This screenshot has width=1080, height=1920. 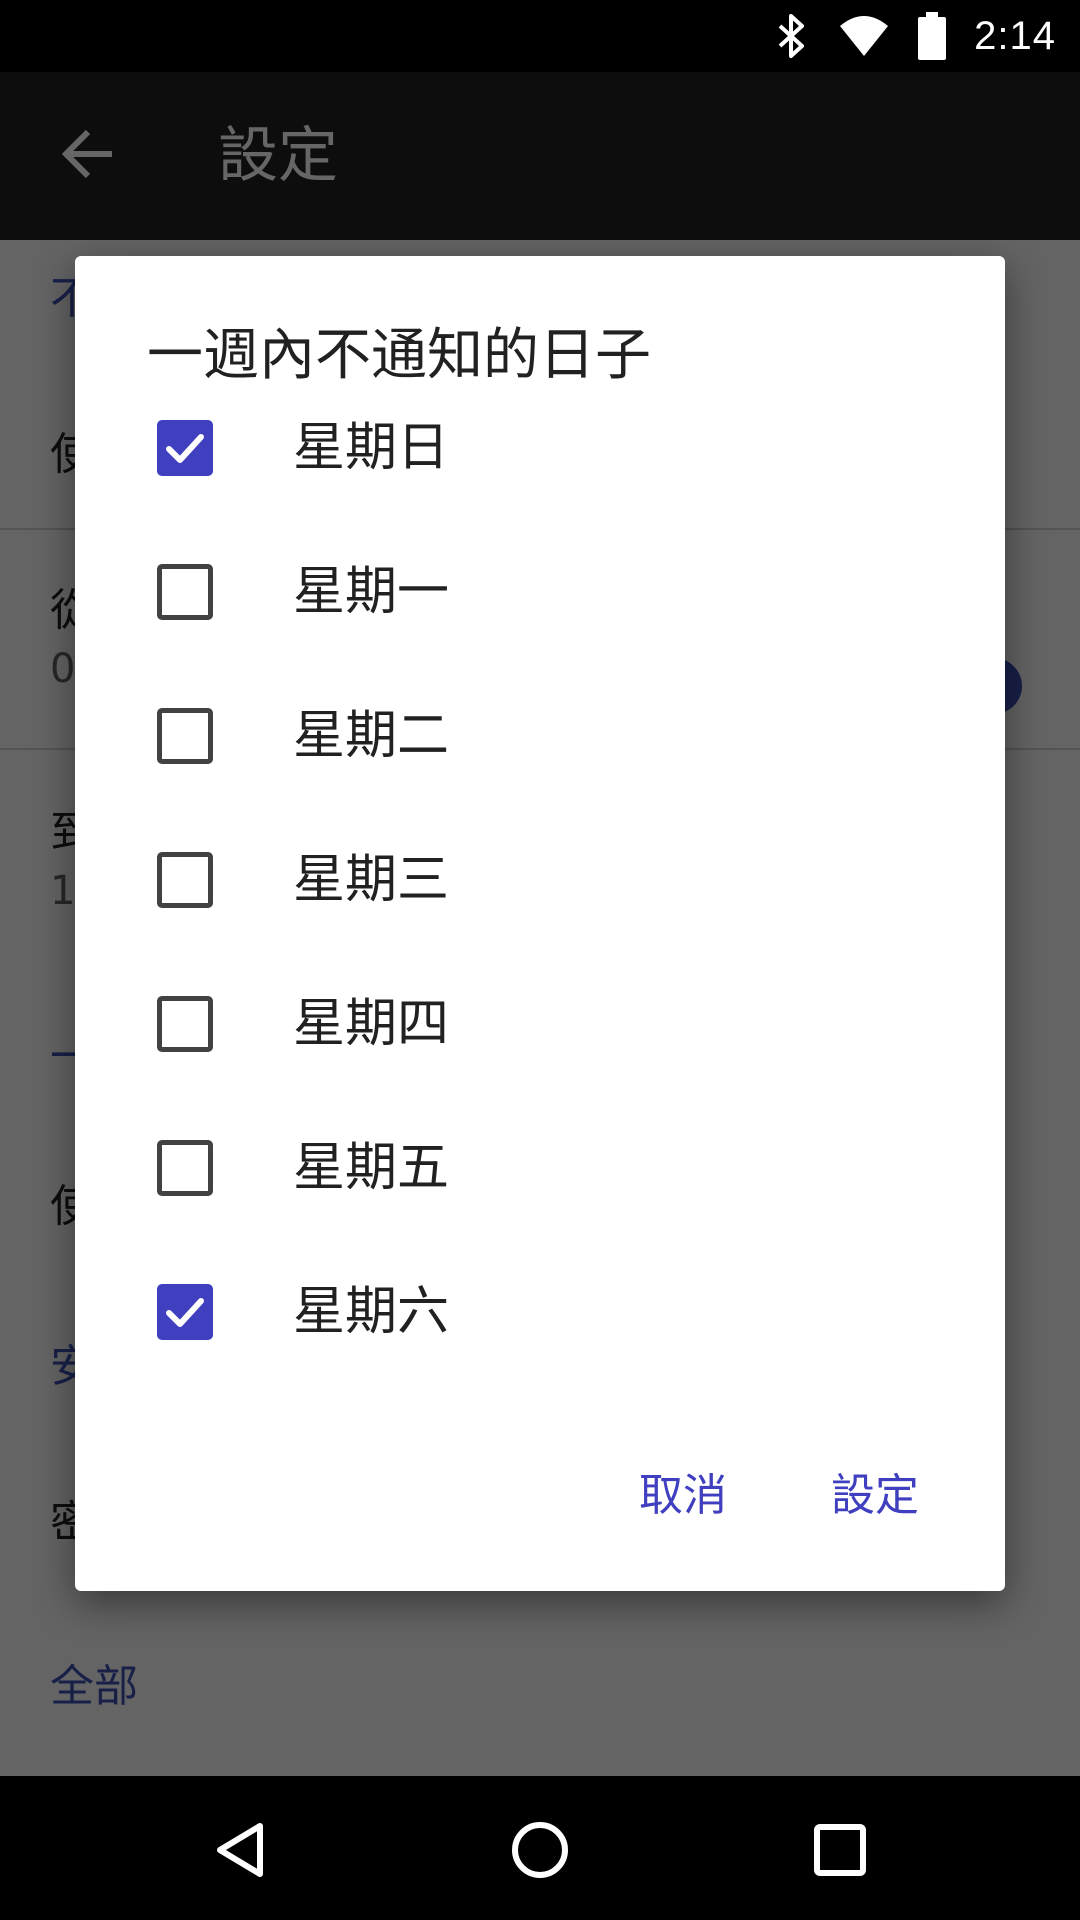 I want to click on day-item-wednesday: 星期三, so click(x=540, y=880).